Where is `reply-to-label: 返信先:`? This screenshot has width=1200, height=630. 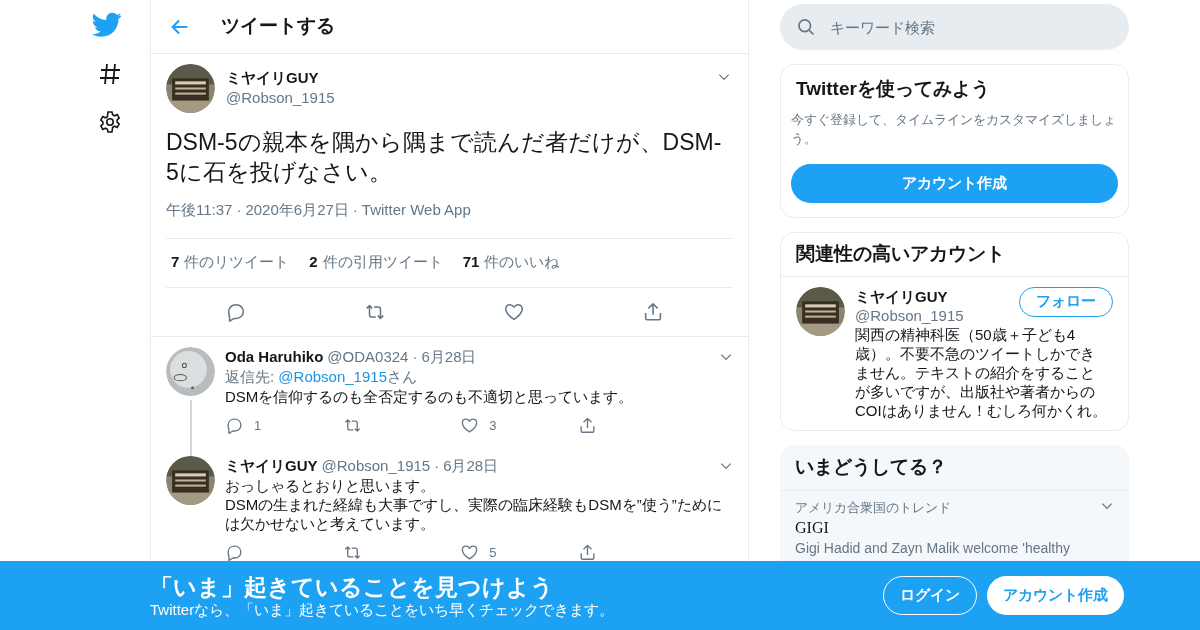 reply-to-label: 返信先: is located at coordinates (250, 376).